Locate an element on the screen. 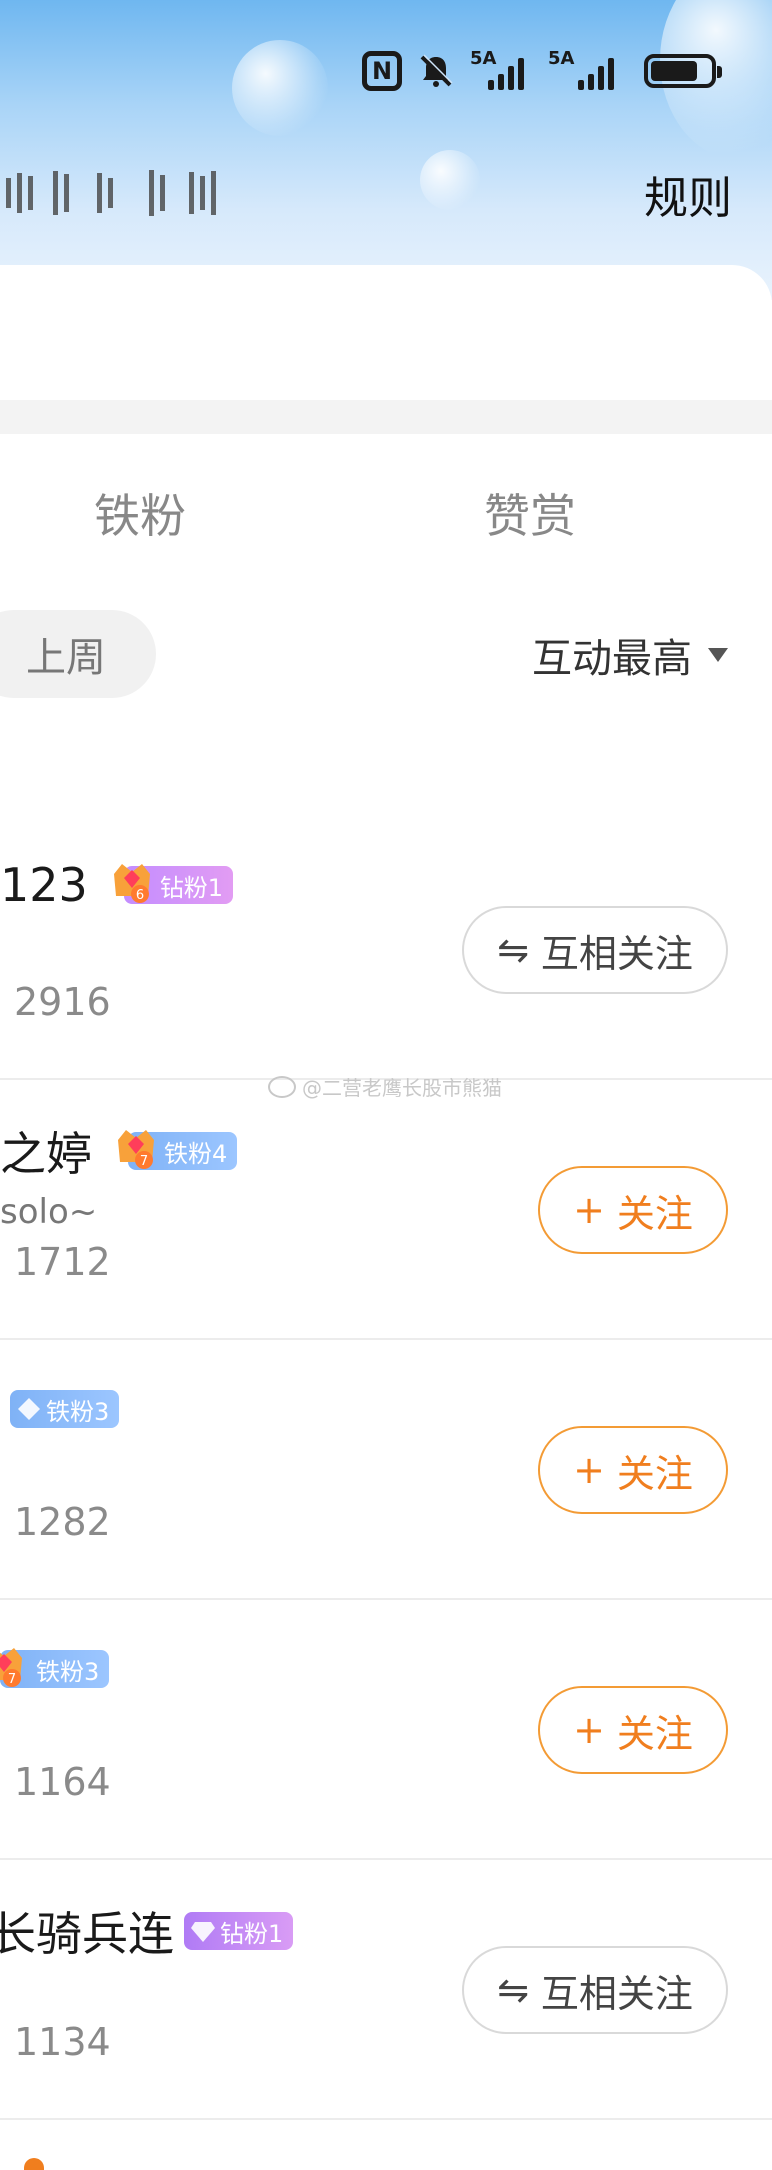  list-item: 铁粉3 1282 + 关注 is located at coordinates (386, 1470).